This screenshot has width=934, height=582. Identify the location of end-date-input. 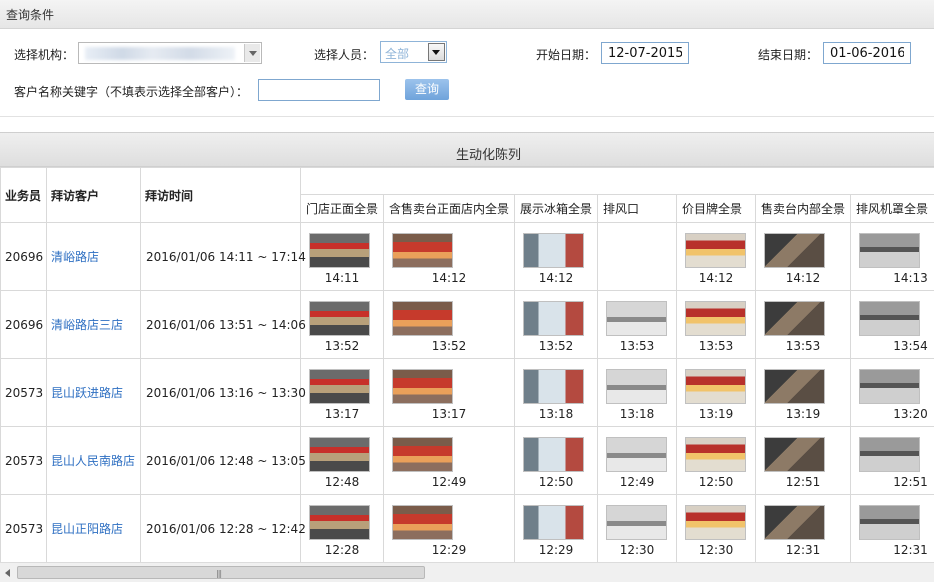
(867, 53).